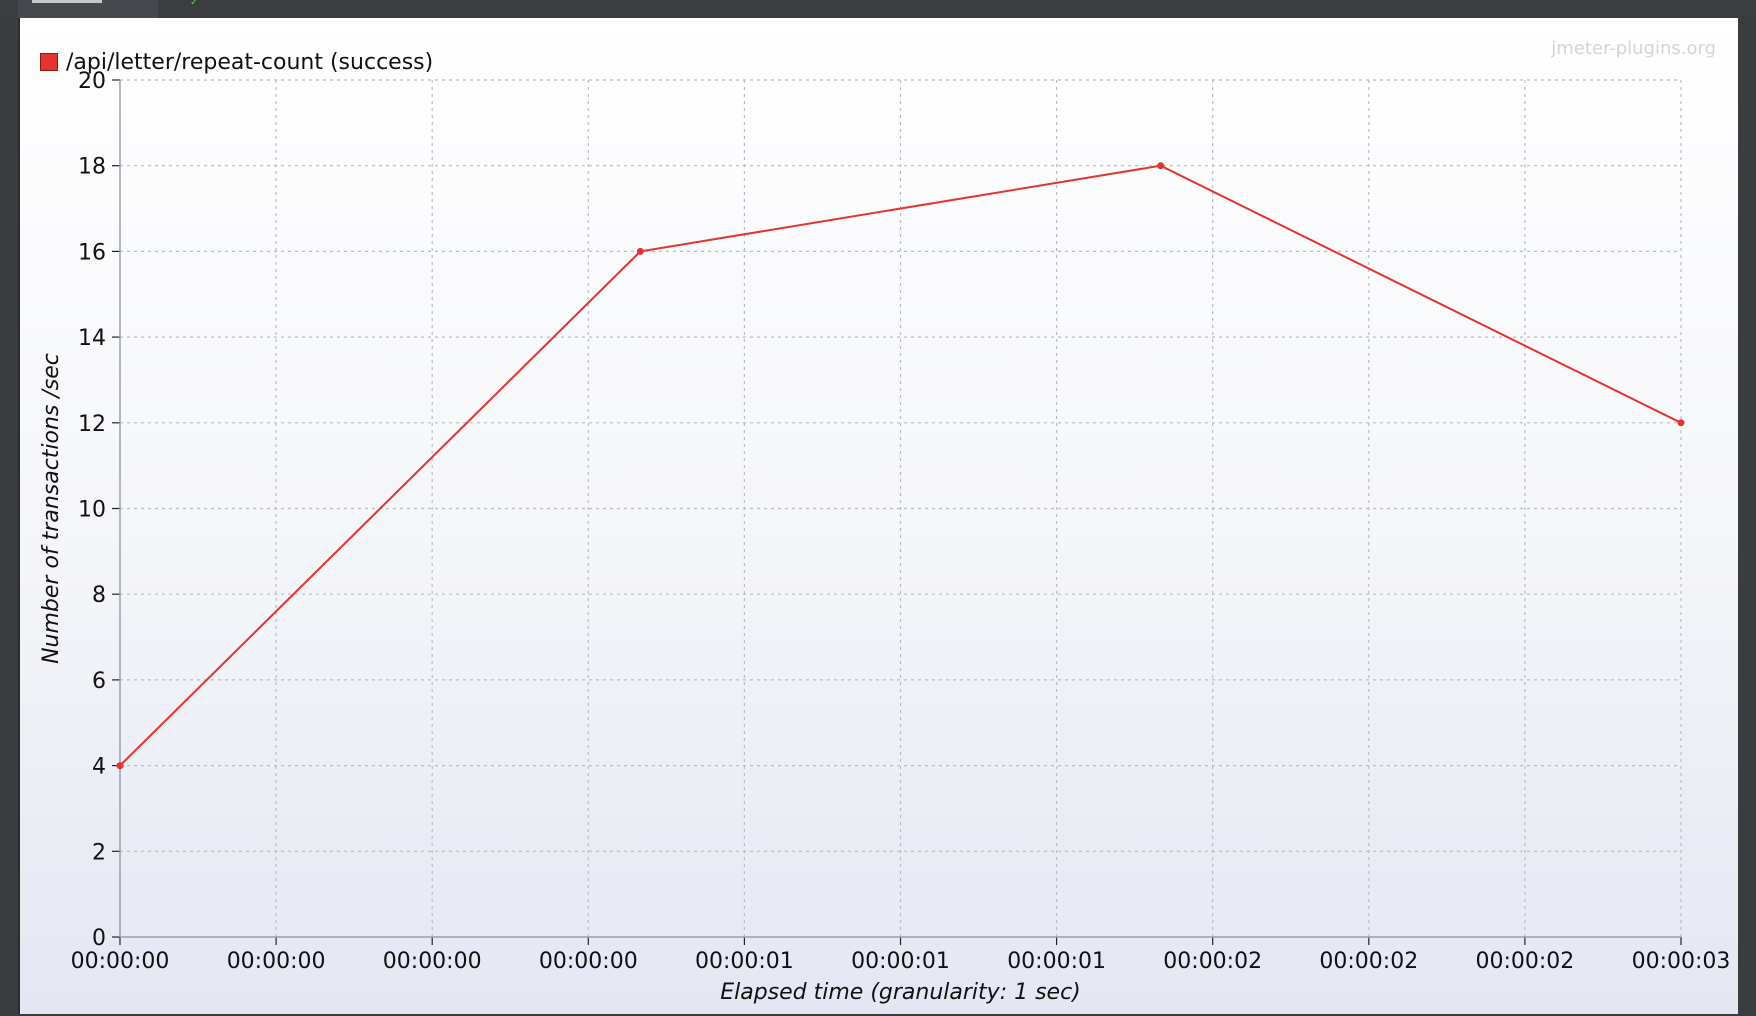 This screenshot has height=1016, width=1756. What do you see at coordinates (99, 767) in the screenshot?
I see `y-tick-label: 4` at bounding box center [99, 767].